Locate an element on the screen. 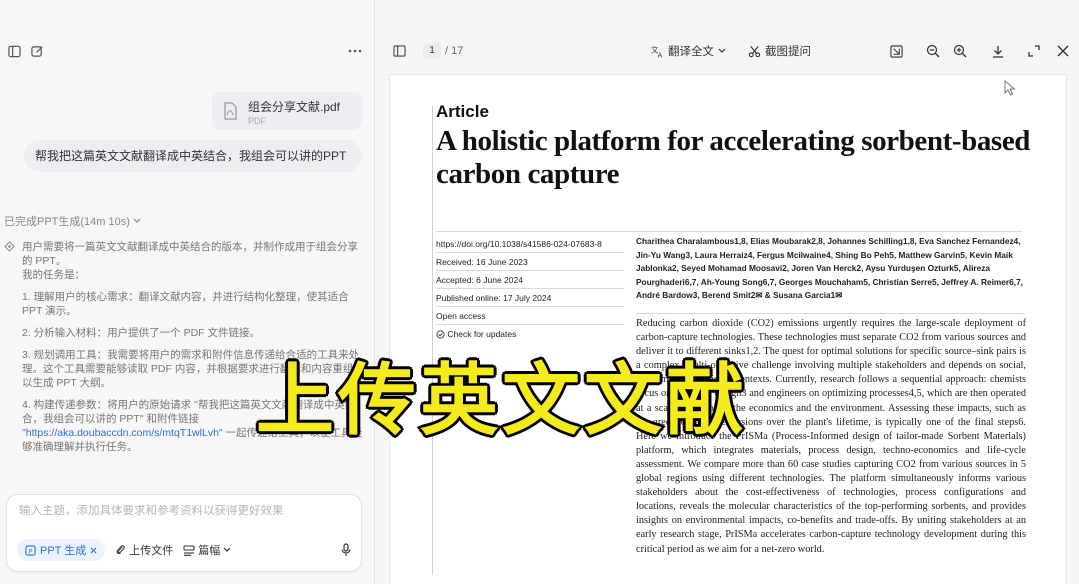 Image resolution: width=1079 pixels, height=584 pixels. list-item: 2. 分析输入材料：用户提供了一个 PDF 文件链接。 is located at coordinates (141, 333).